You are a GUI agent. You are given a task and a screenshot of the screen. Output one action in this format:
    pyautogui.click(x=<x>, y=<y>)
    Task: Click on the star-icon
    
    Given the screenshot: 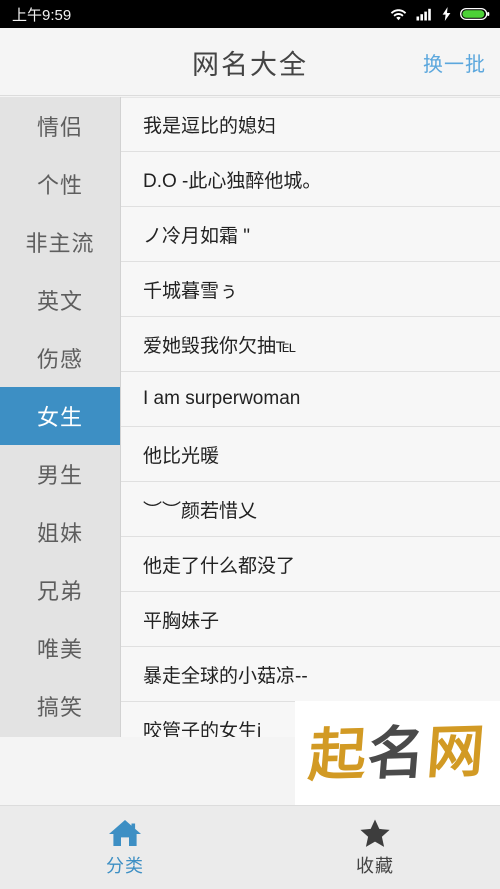 What is the action you would take?
    pyautogui.click(x=375, y=833)
    